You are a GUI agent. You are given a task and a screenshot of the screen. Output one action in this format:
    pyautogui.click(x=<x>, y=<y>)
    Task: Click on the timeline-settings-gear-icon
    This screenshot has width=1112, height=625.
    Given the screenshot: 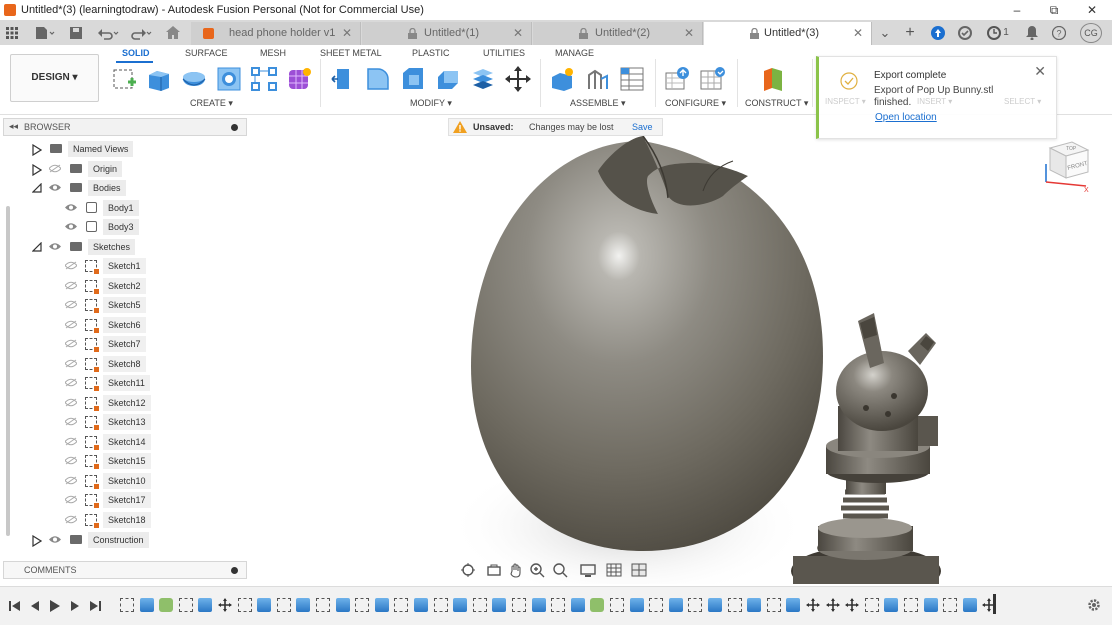 What is the action you would take?
    pyautogui.click(x=1094, y=605)
    